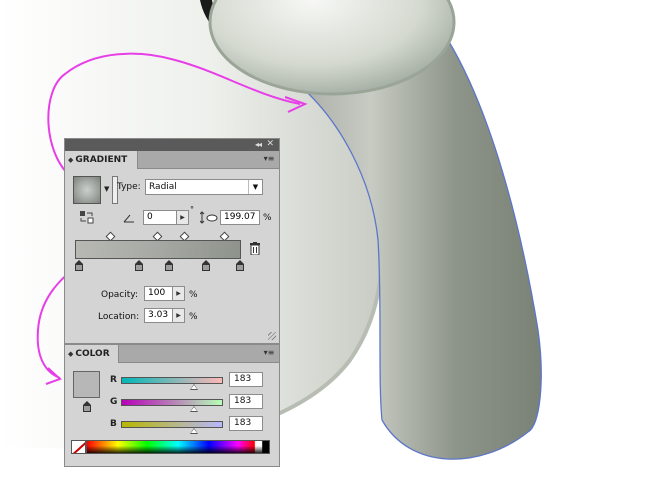  I want to click on channel-label-r: R, so click(113, 380).